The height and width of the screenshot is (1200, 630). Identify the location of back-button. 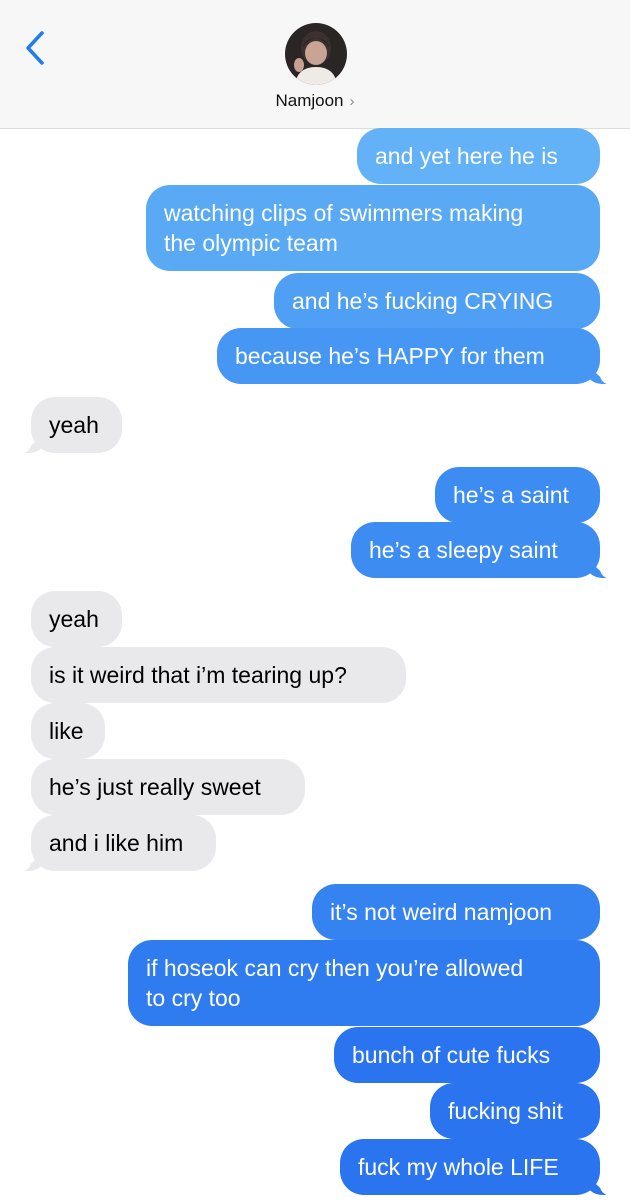
(35, 48).